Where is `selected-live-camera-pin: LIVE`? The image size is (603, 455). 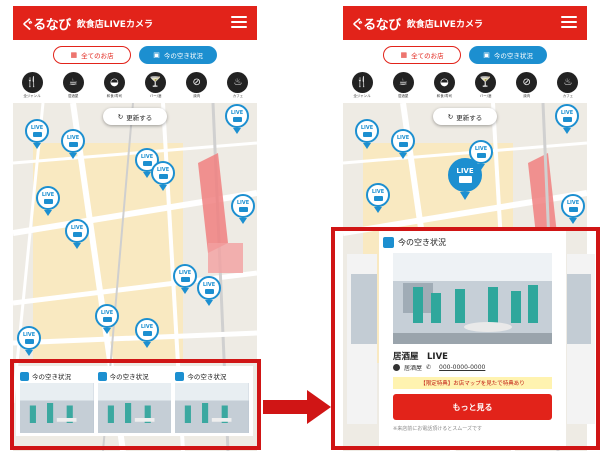 selected-live-camera-pin: LIVE is located at coordinates (465, 179).